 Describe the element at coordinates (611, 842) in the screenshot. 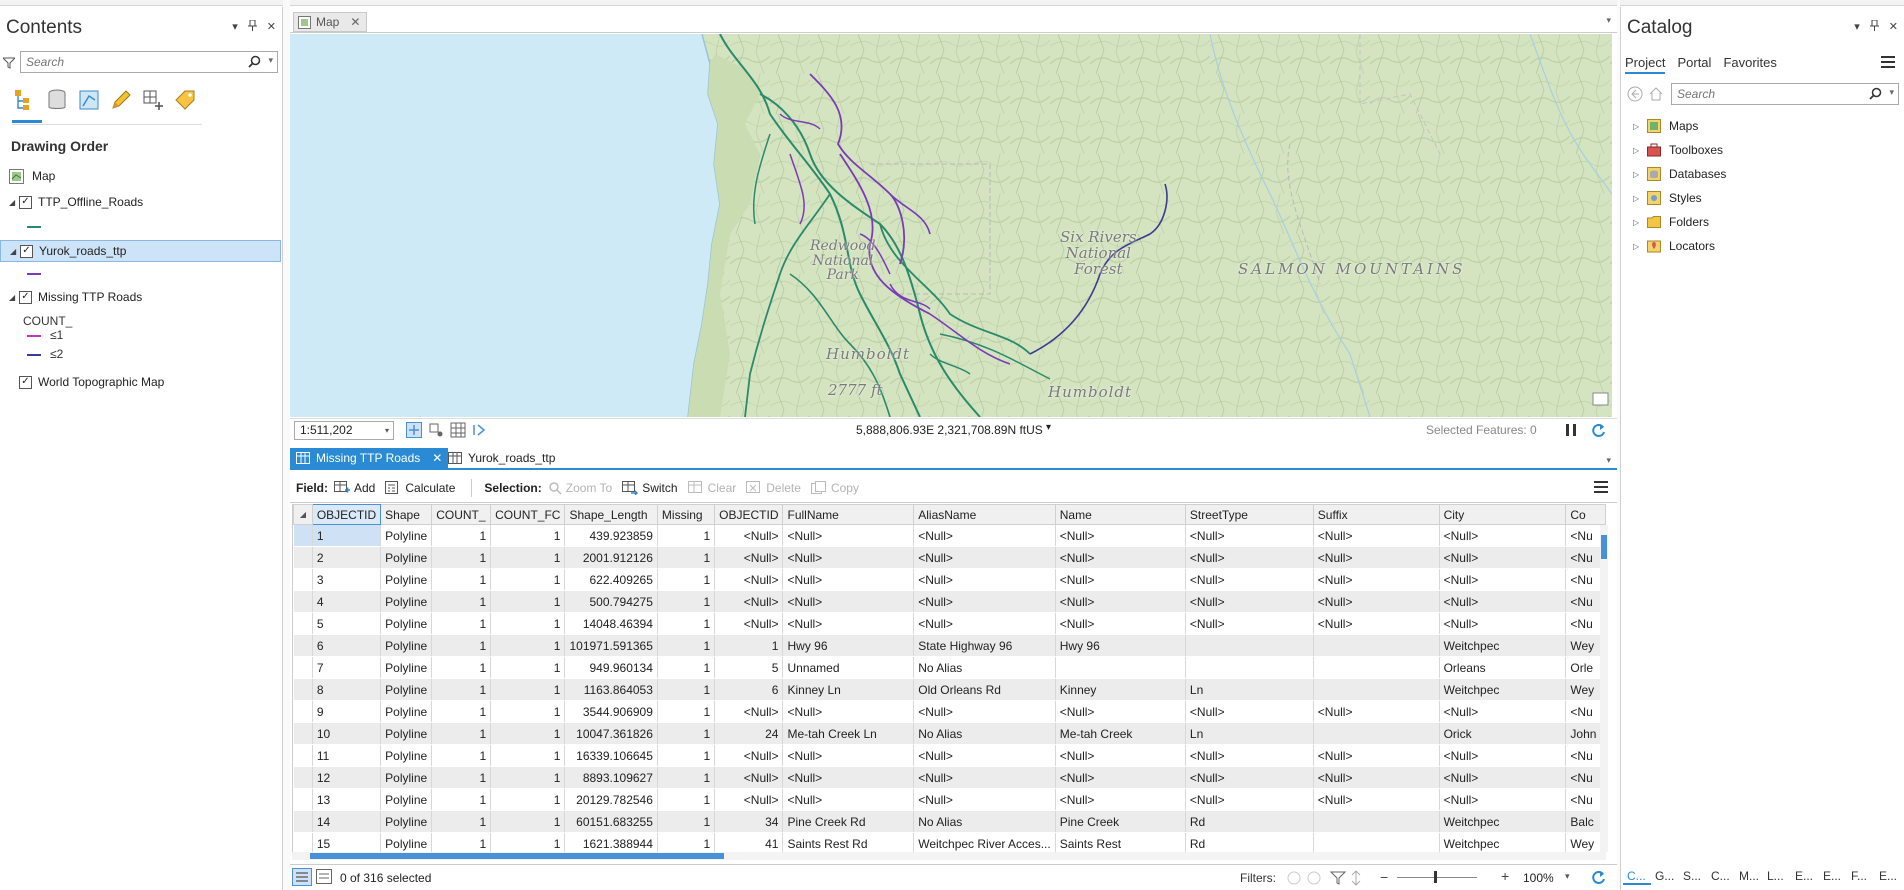

I see `table-cell: 1621.388944` at that location.